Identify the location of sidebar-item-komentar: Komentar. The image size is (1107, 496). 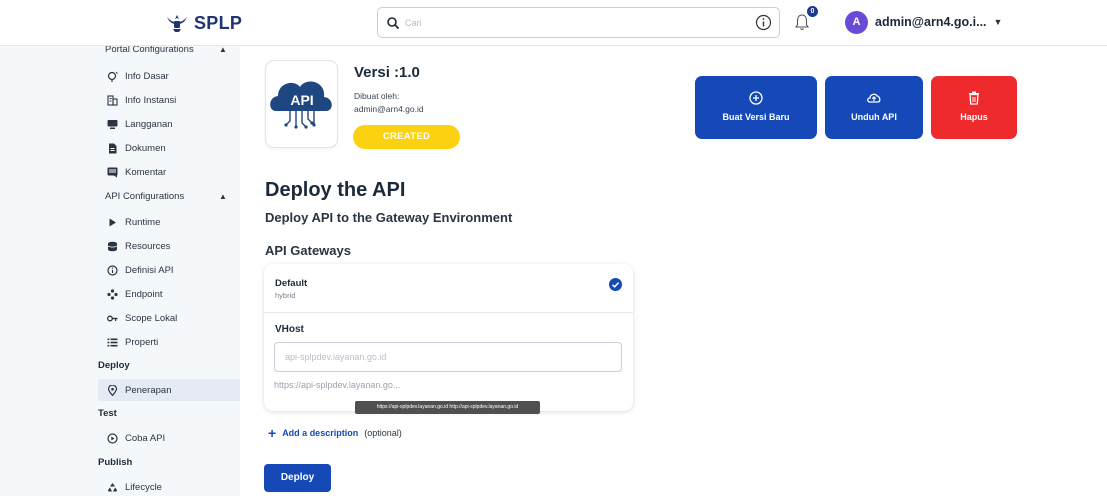
(169, 172).